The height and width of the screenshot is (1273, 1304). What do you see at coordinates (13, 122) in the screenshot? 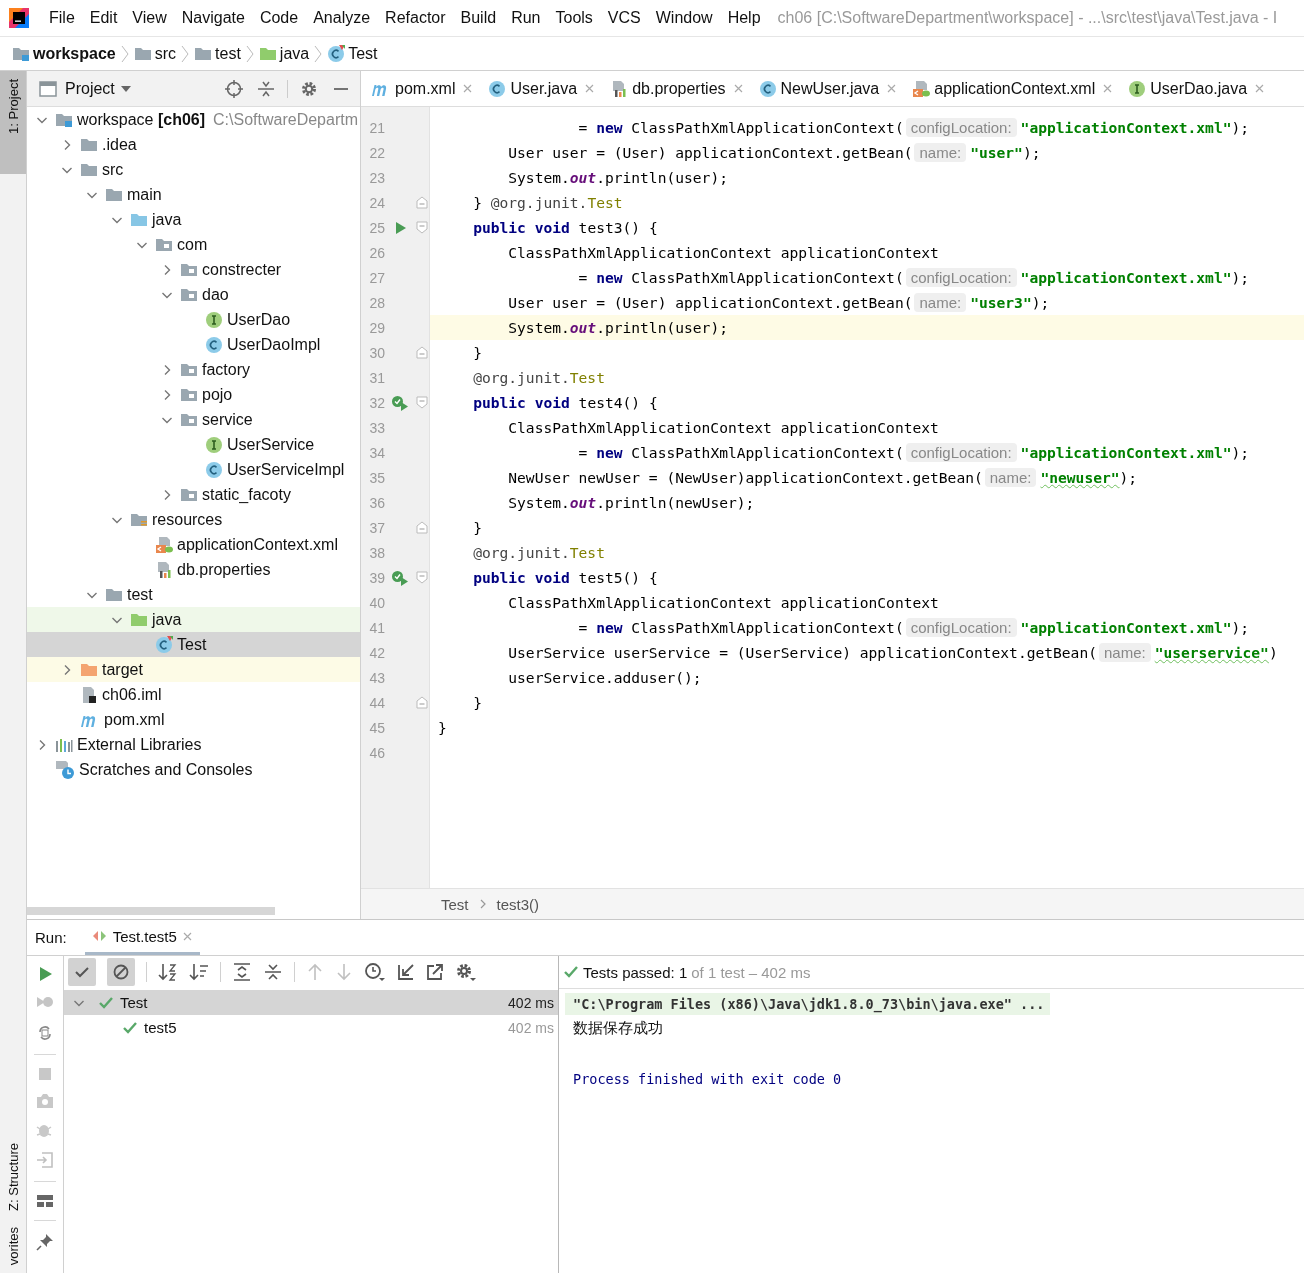
I see `tool-window-tab: 1: Project` at bounding box center [13, 122].